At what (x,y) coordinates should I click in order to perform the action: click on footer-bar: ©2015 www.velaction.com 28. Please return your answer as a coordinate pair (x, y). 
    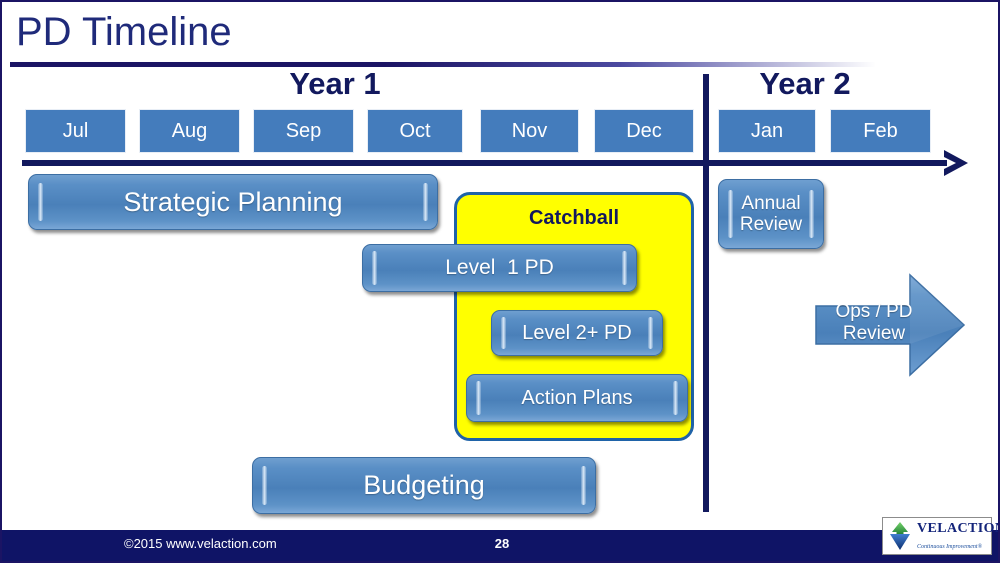
    Looking at the image, I should click on (500, 545).